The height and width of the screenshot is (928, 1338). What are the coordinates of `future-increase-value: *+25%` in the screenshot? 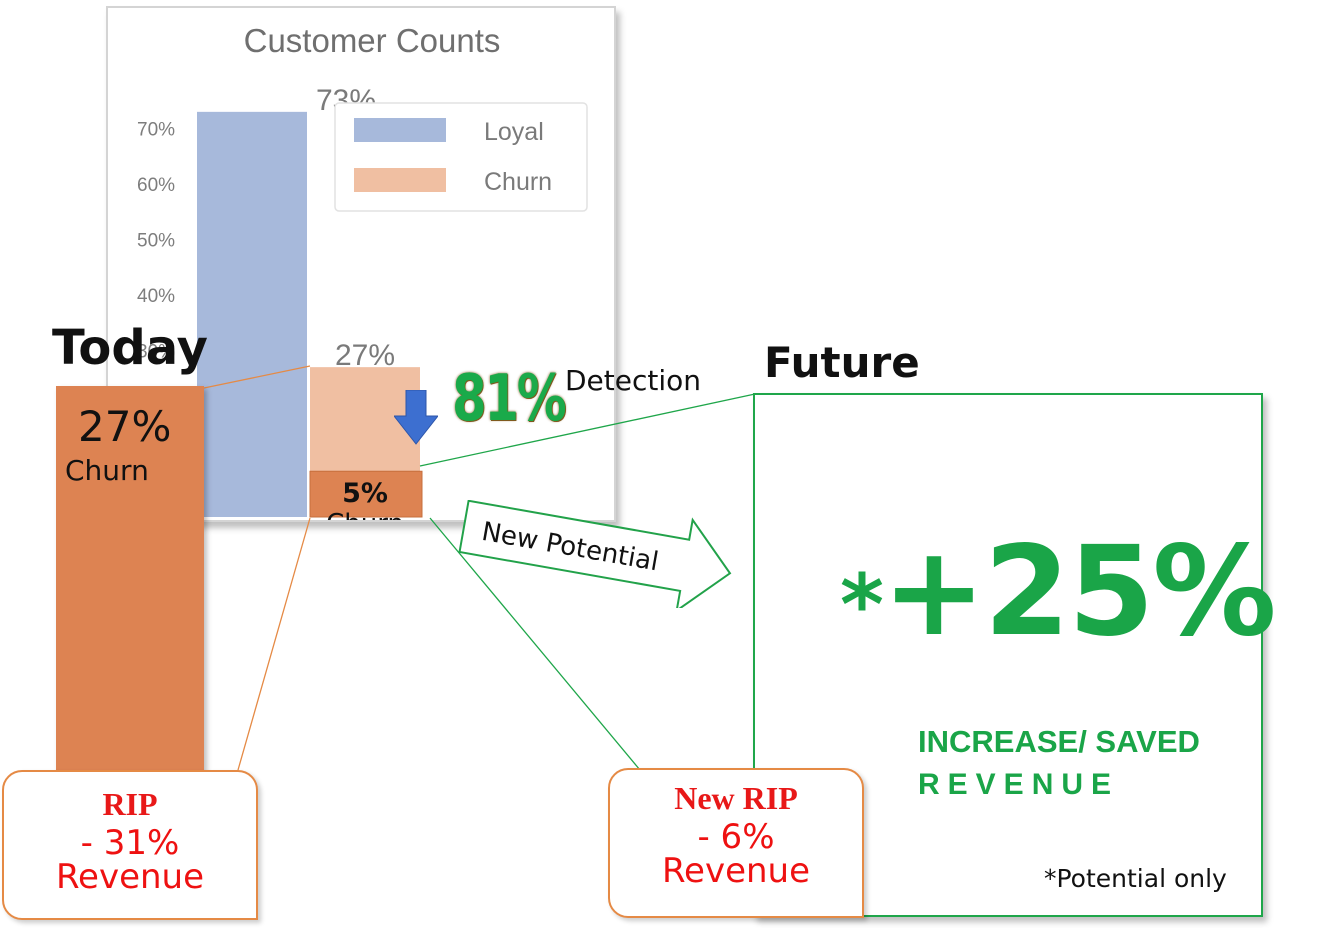 It's located at (1058, 592).